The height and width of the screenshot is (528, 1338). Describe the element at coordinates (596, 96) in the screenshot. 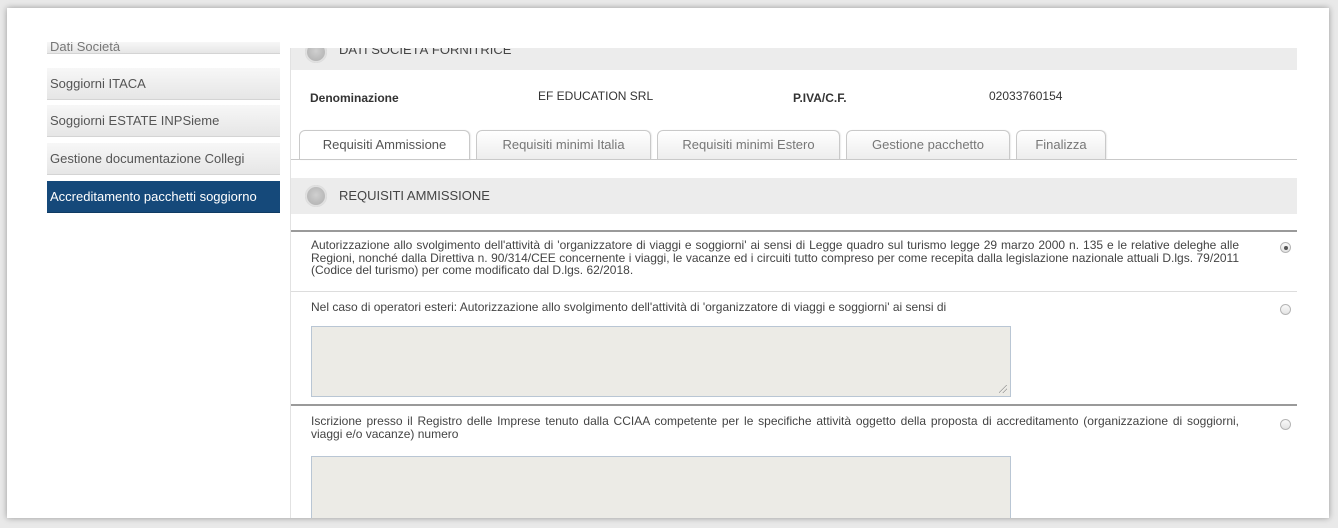

I see `denominazione-value: EF EDUCATION SRL` at that location.